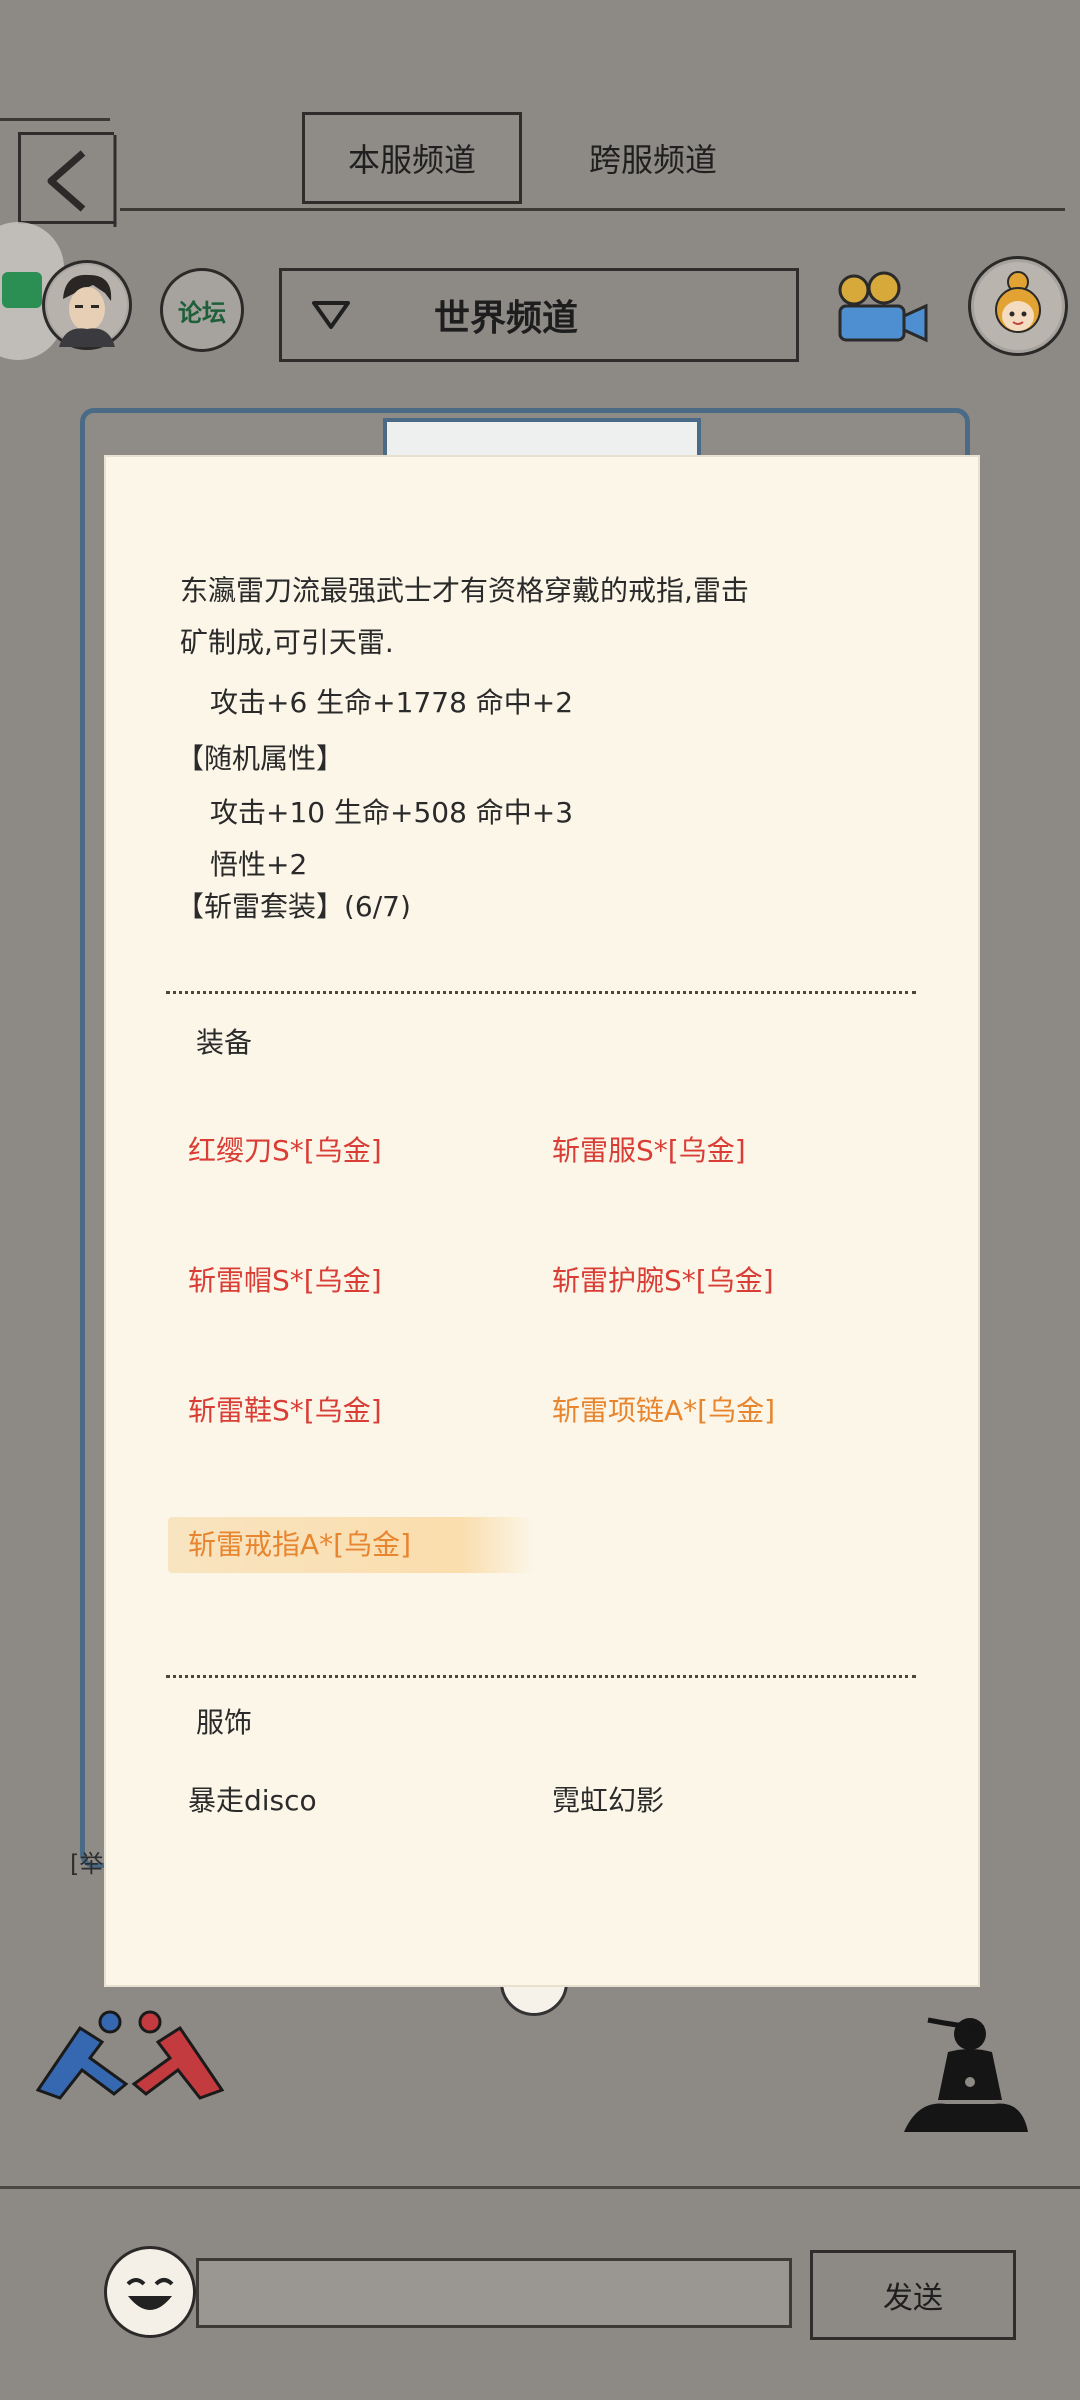  I want to click on meditating-figure-icon, so click(966, 2074).